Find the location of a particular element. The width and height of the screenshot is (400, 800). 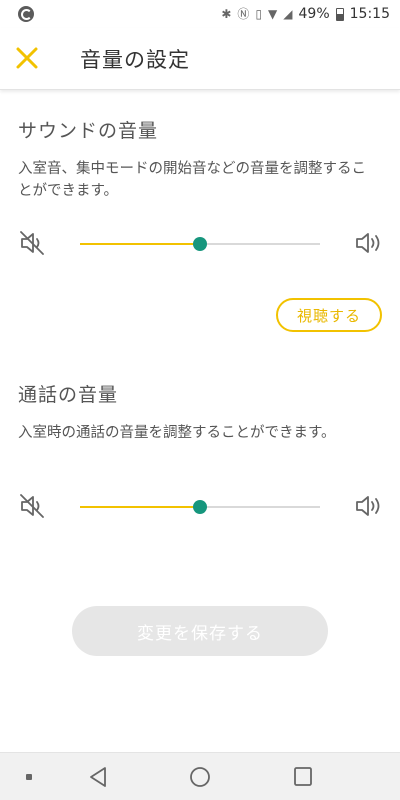

clock: 15:15 is located at coordinates (369, 14).